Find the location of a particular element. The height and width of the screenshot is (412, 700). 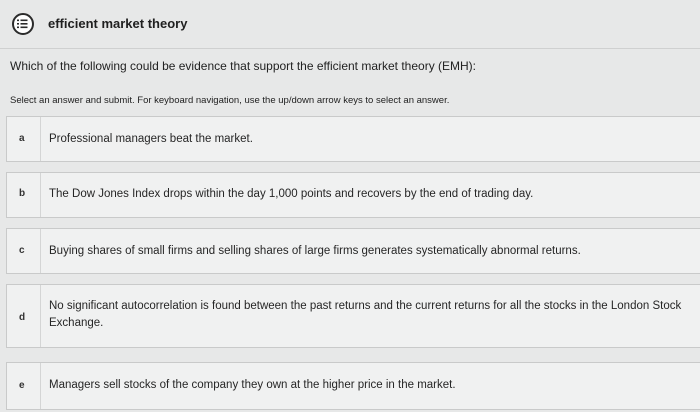

page-title: efficient market theory is located at coordinates (118, 23).